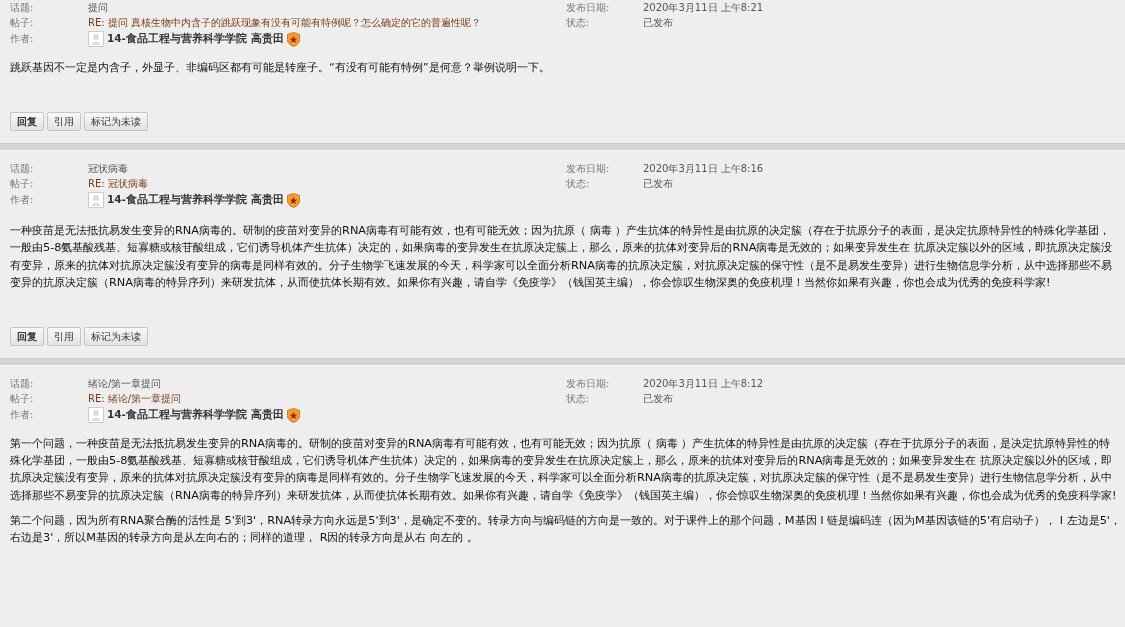  I want to click on date-text: 2020年3月11日 上午8:21, so click(703, 7).